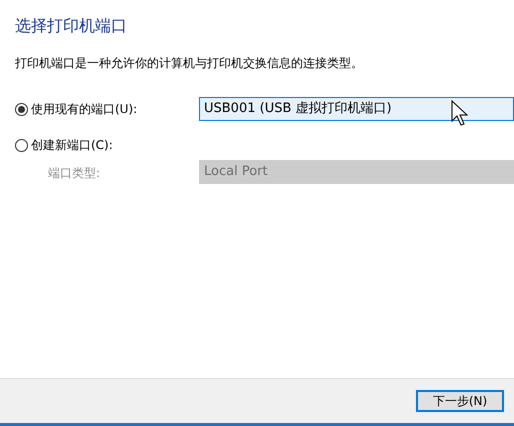 The height and width of the screenshot is (426, 514). I want to click on page-title: 选择打印机端口, so click(71, 26).